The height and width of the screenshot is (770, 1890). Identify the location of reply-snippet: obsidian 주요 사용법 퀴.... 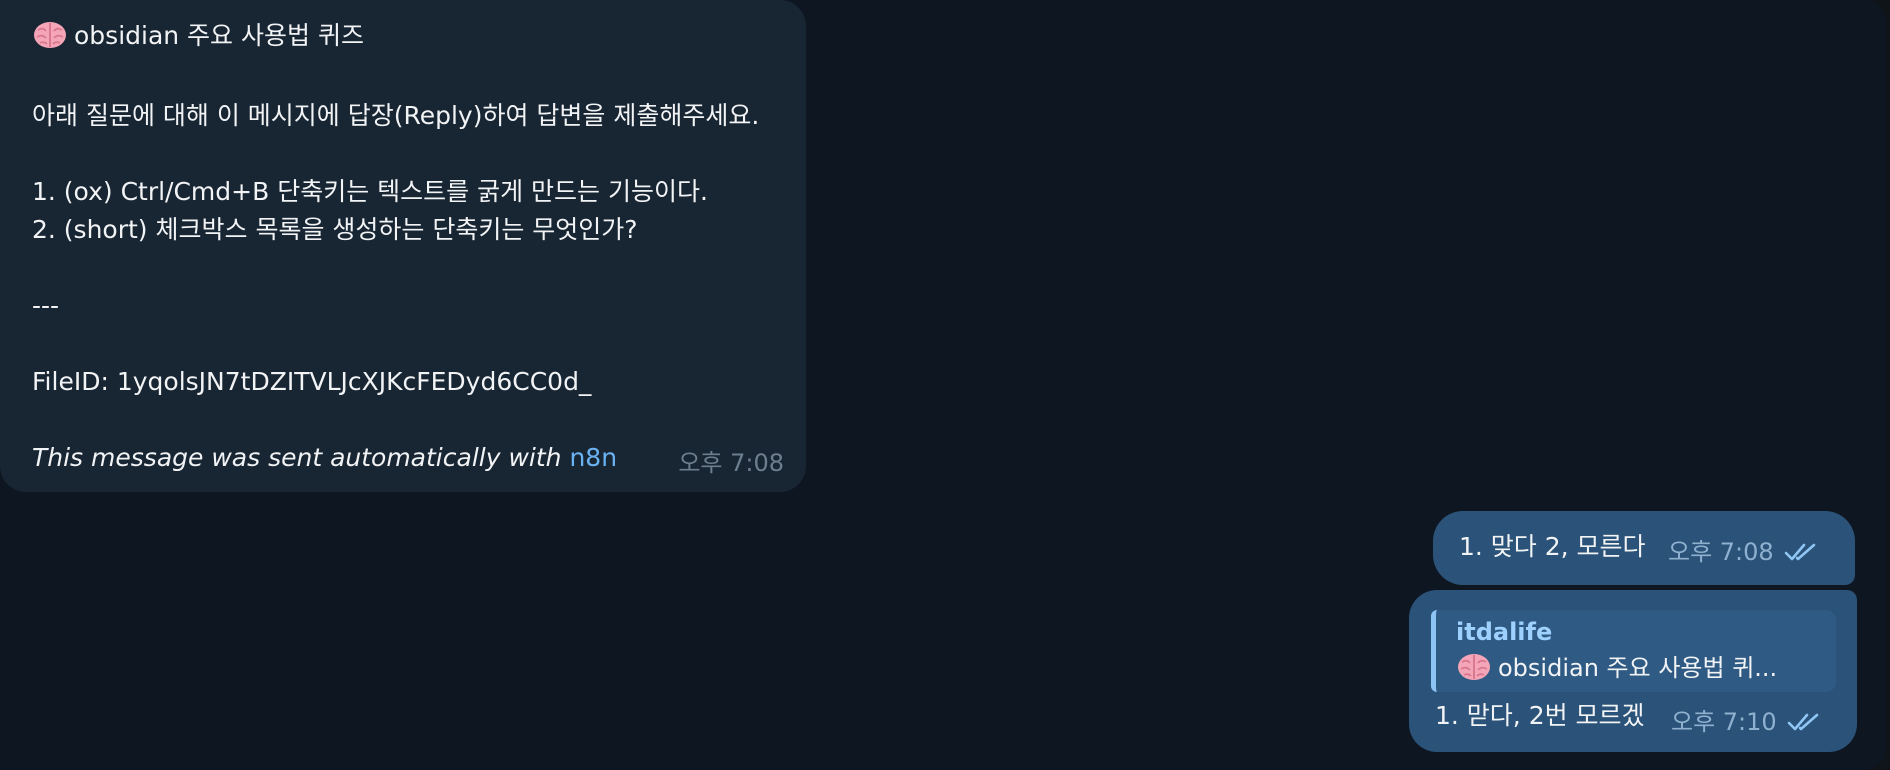
(1638, 668).